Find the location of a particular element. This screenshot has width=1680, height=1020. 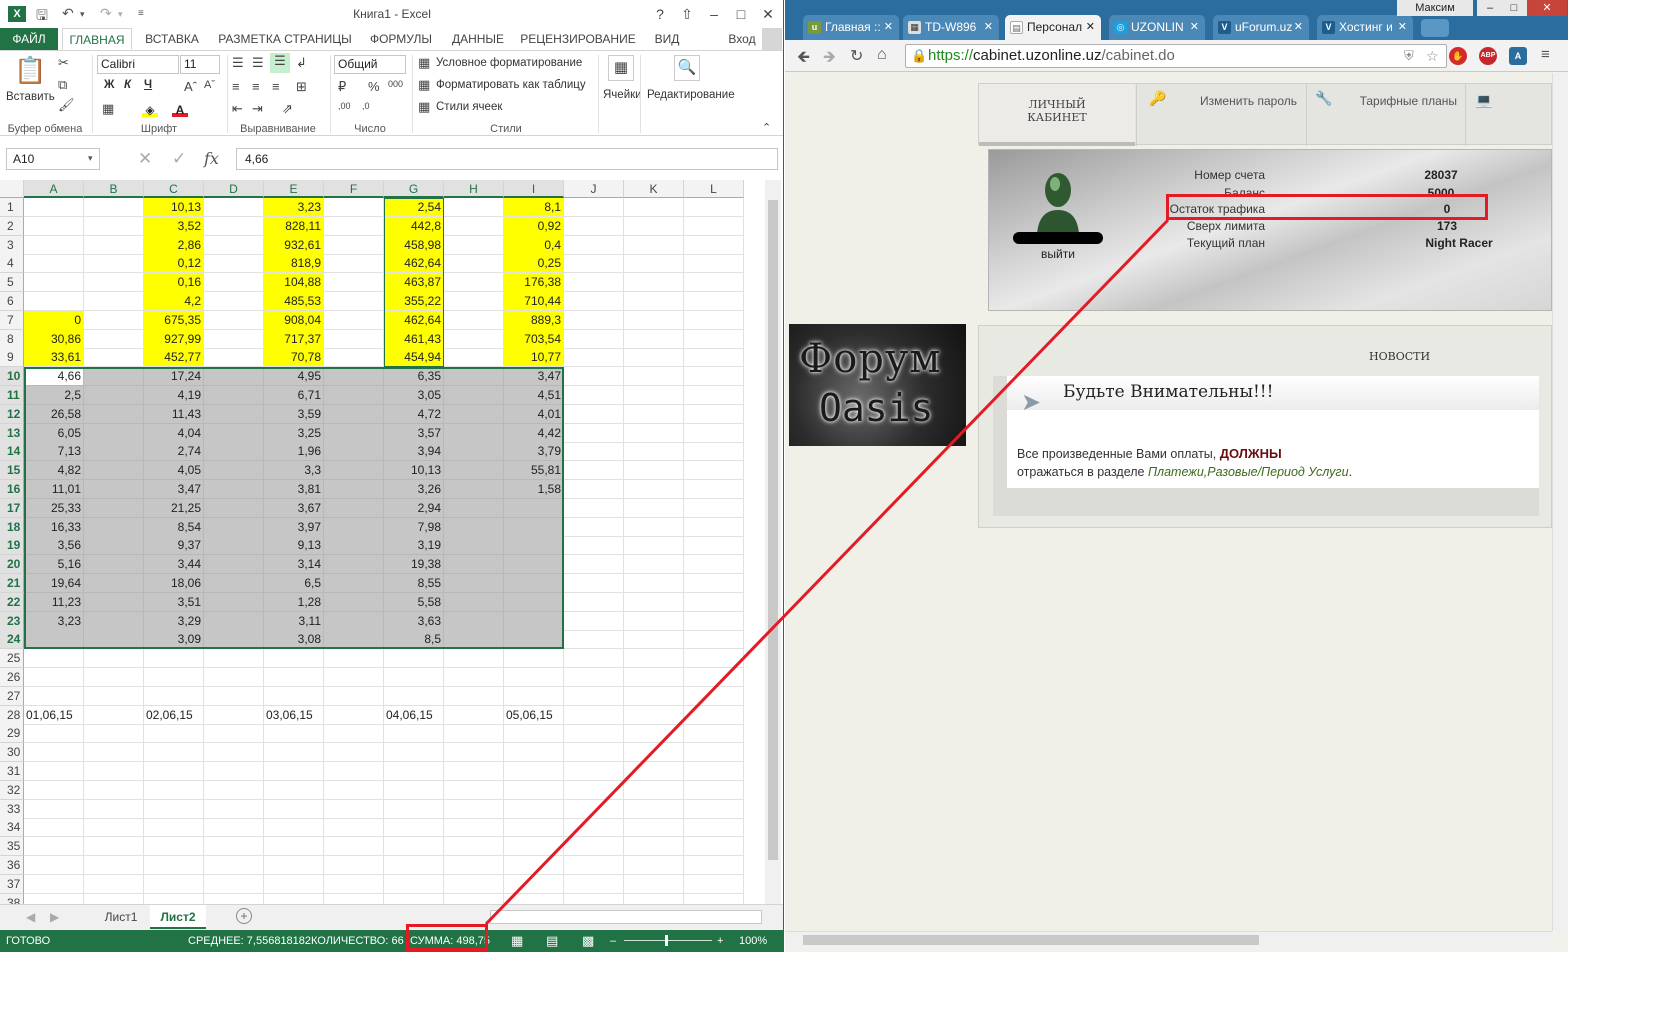

sheet-tab-1: Лист1 is located at coordinates (121, 917).